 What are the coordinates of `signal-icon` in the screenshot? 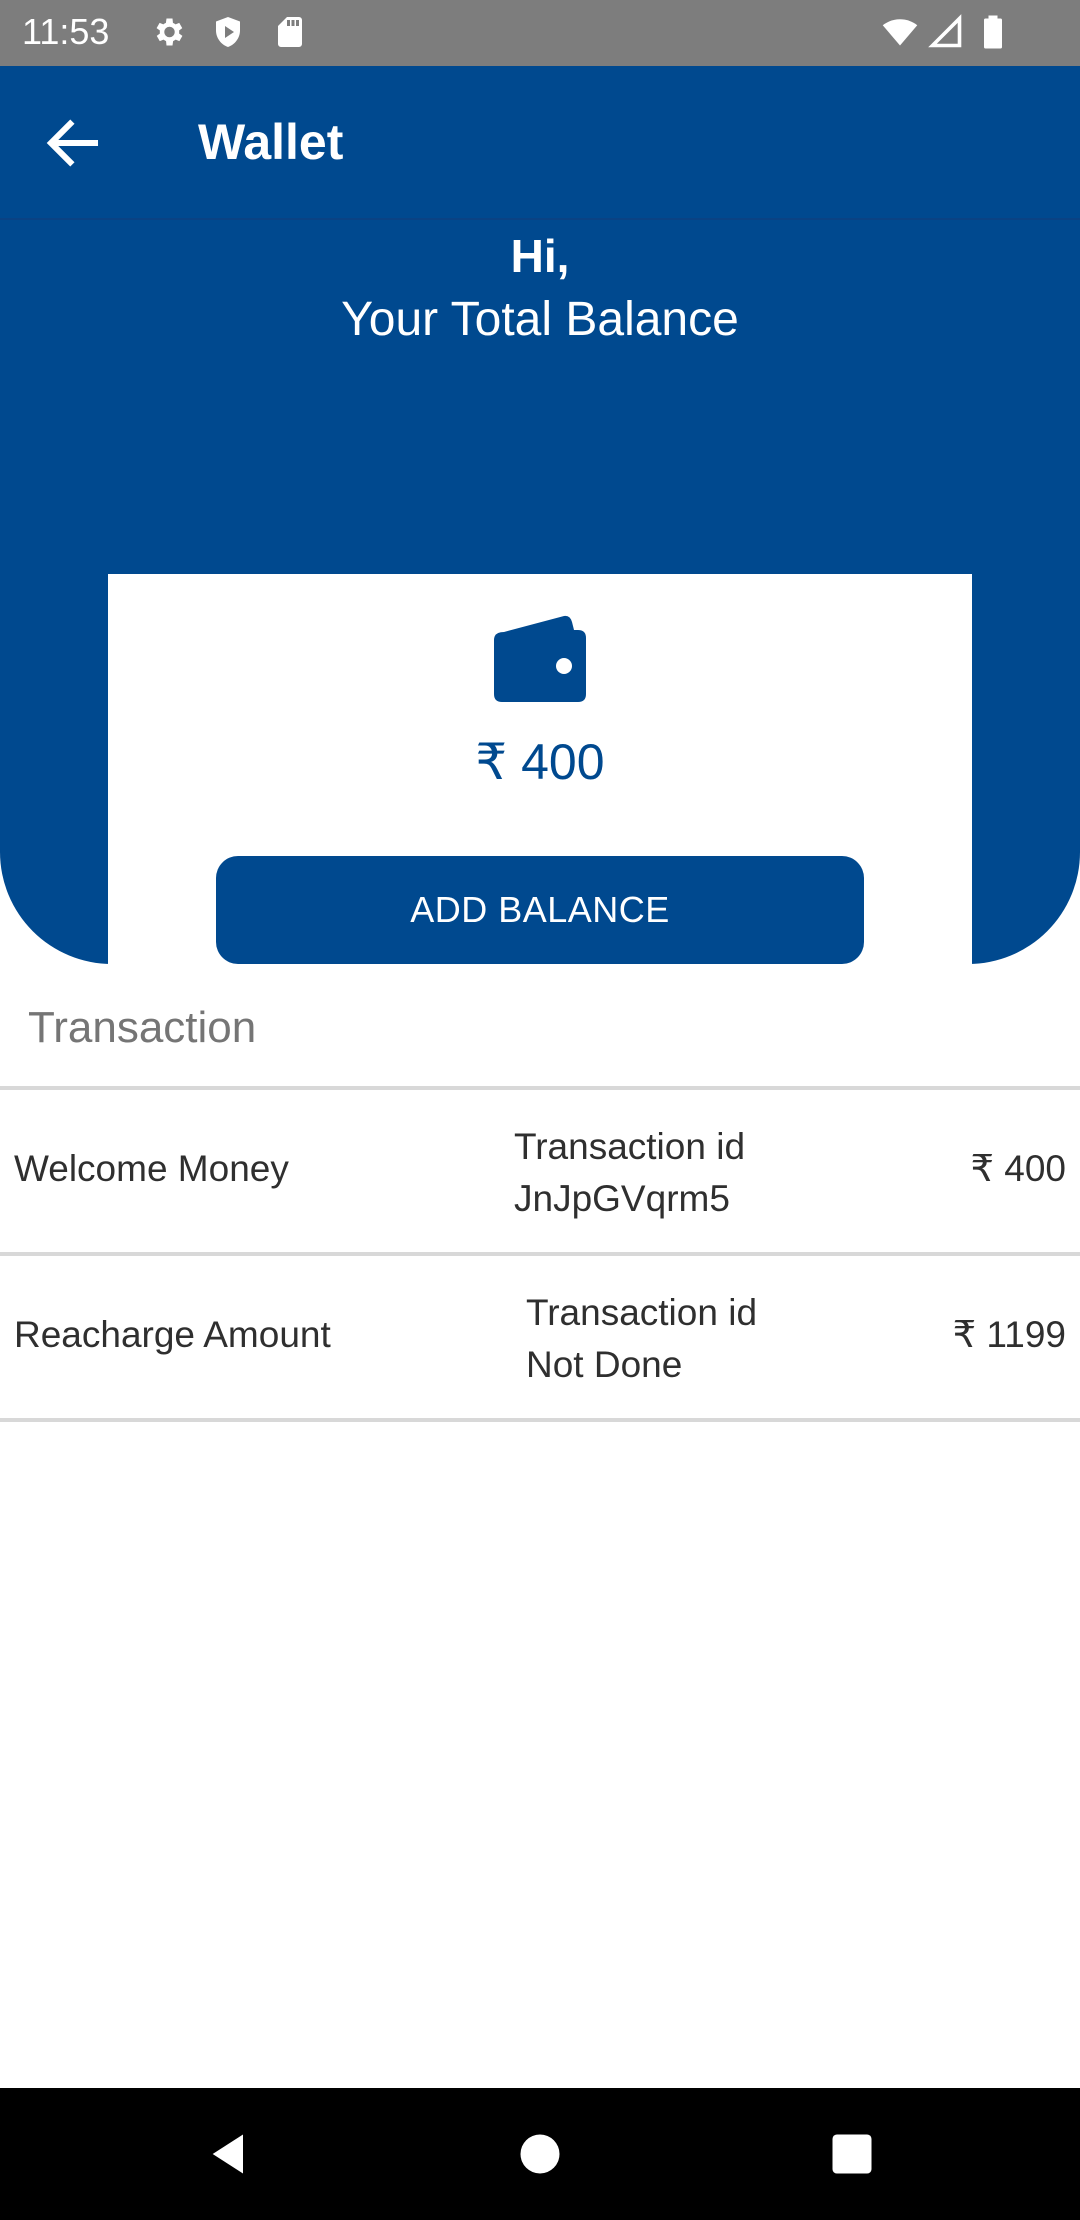 It's located at (946, 32).